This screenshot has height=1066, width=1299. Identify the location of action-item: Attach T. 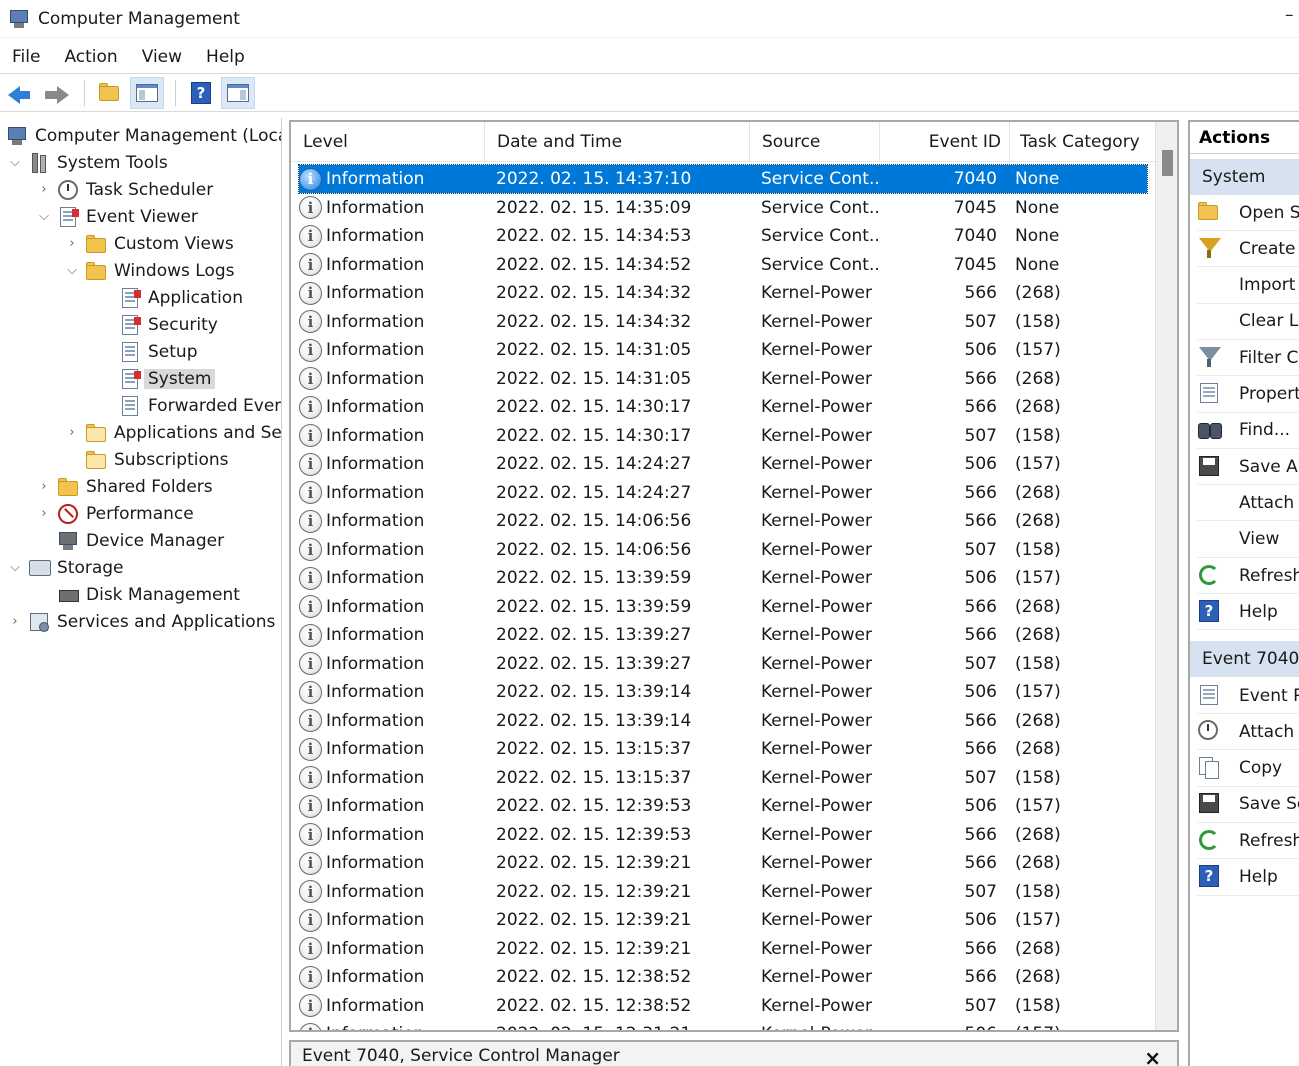
(1248, 732).